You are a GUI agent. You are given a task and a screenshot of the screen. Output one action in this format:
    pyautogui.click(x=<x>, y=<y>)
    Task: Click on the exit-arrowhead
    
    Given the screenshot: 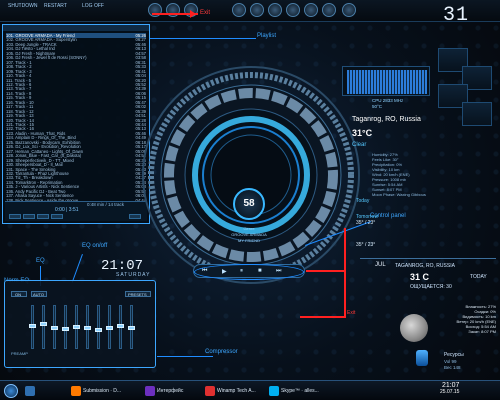 What is the action you would take?
    pyautogui.click(x=193, y=14)
    